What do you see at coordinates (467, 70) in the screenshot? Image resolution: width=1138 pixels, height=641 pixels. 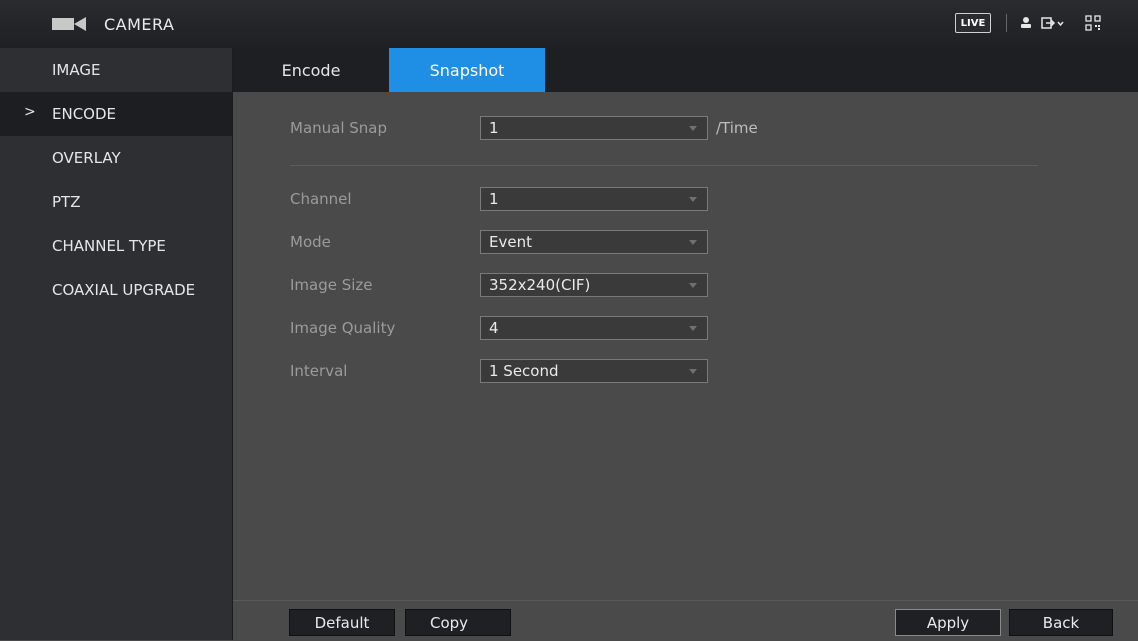 I see `tab-snapshot: Snapshot` at bounding box center [467, 70].